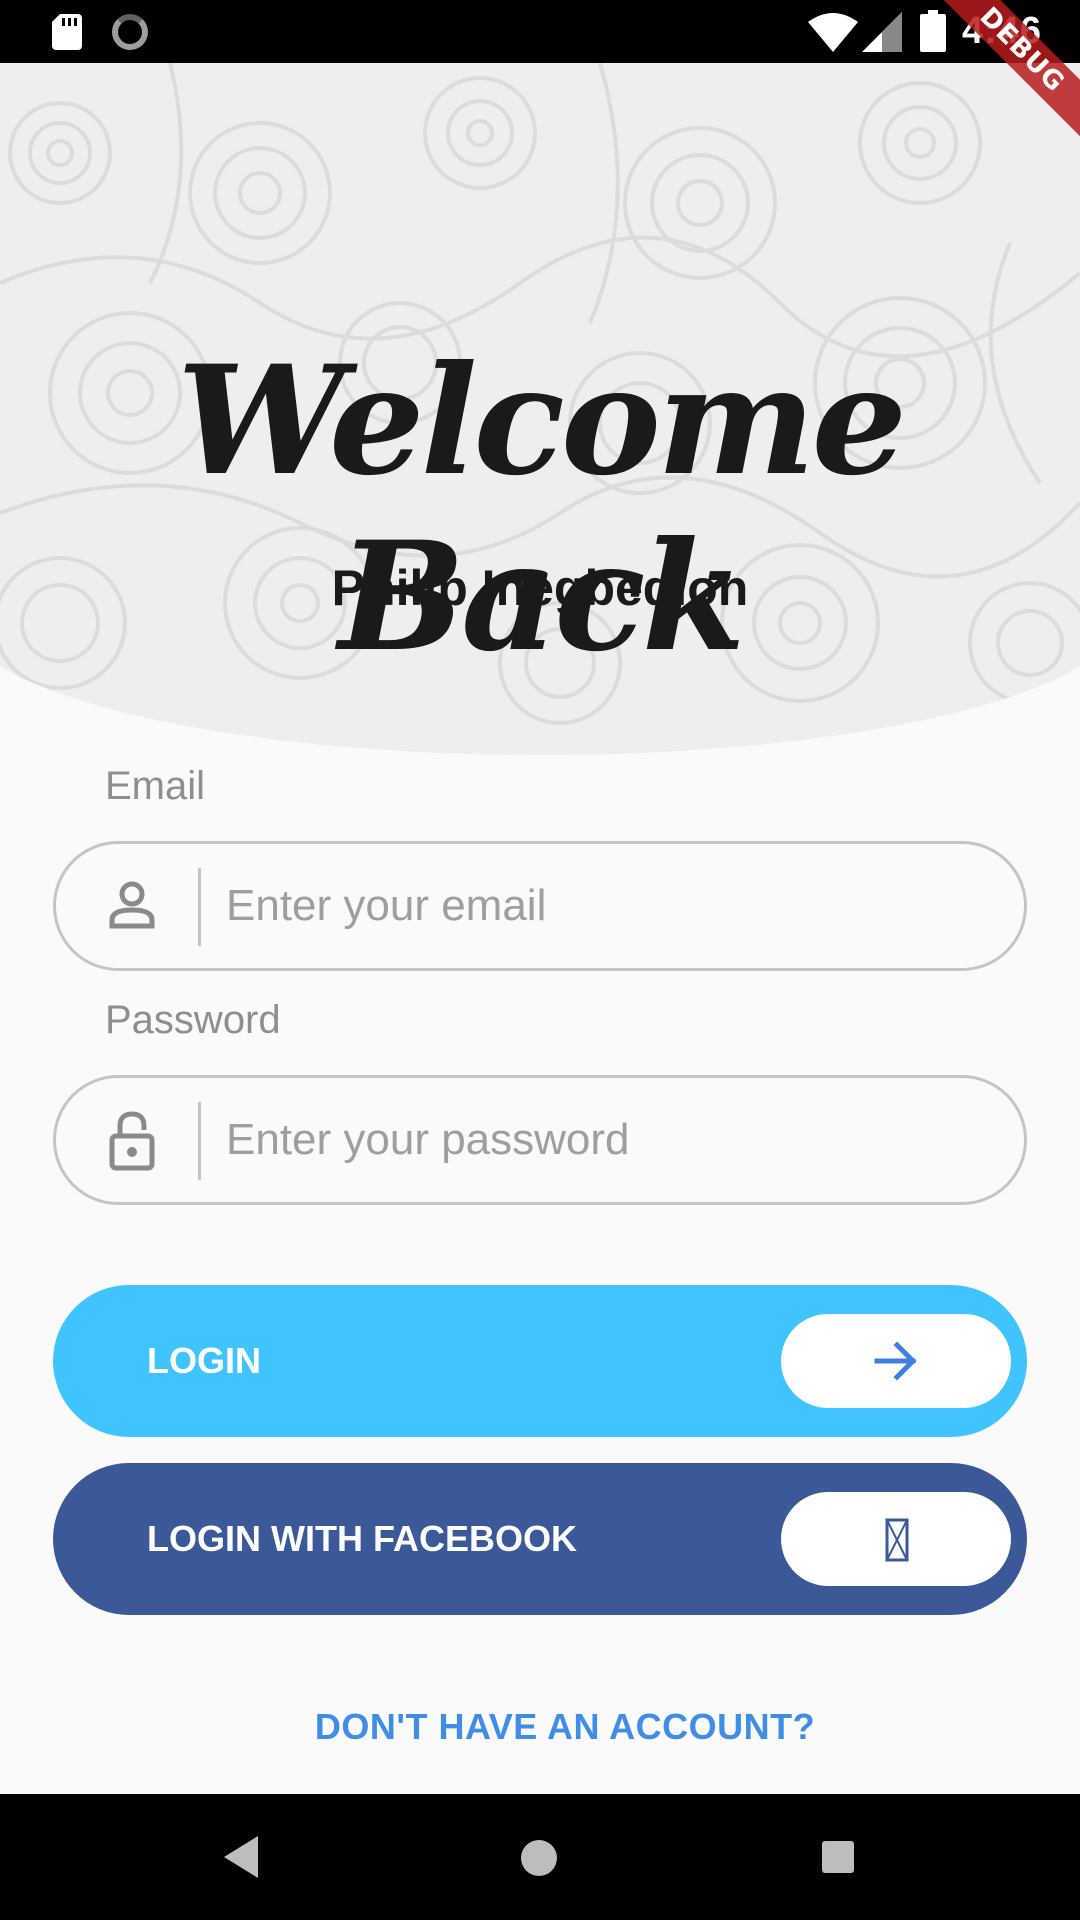 This screenshot has width=1080, height=1920. What do you see at coordinates (616, 1140) in the screenshot?
I see `password-input` at bounding box center [616, 1140].